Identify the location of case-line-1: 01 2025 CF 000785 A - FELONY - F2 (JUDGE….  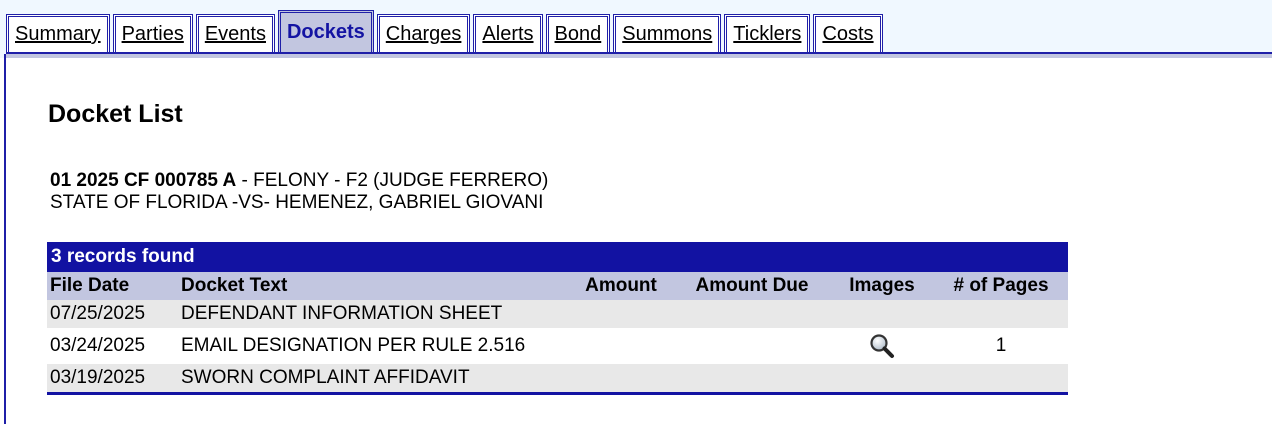
(299, 181).